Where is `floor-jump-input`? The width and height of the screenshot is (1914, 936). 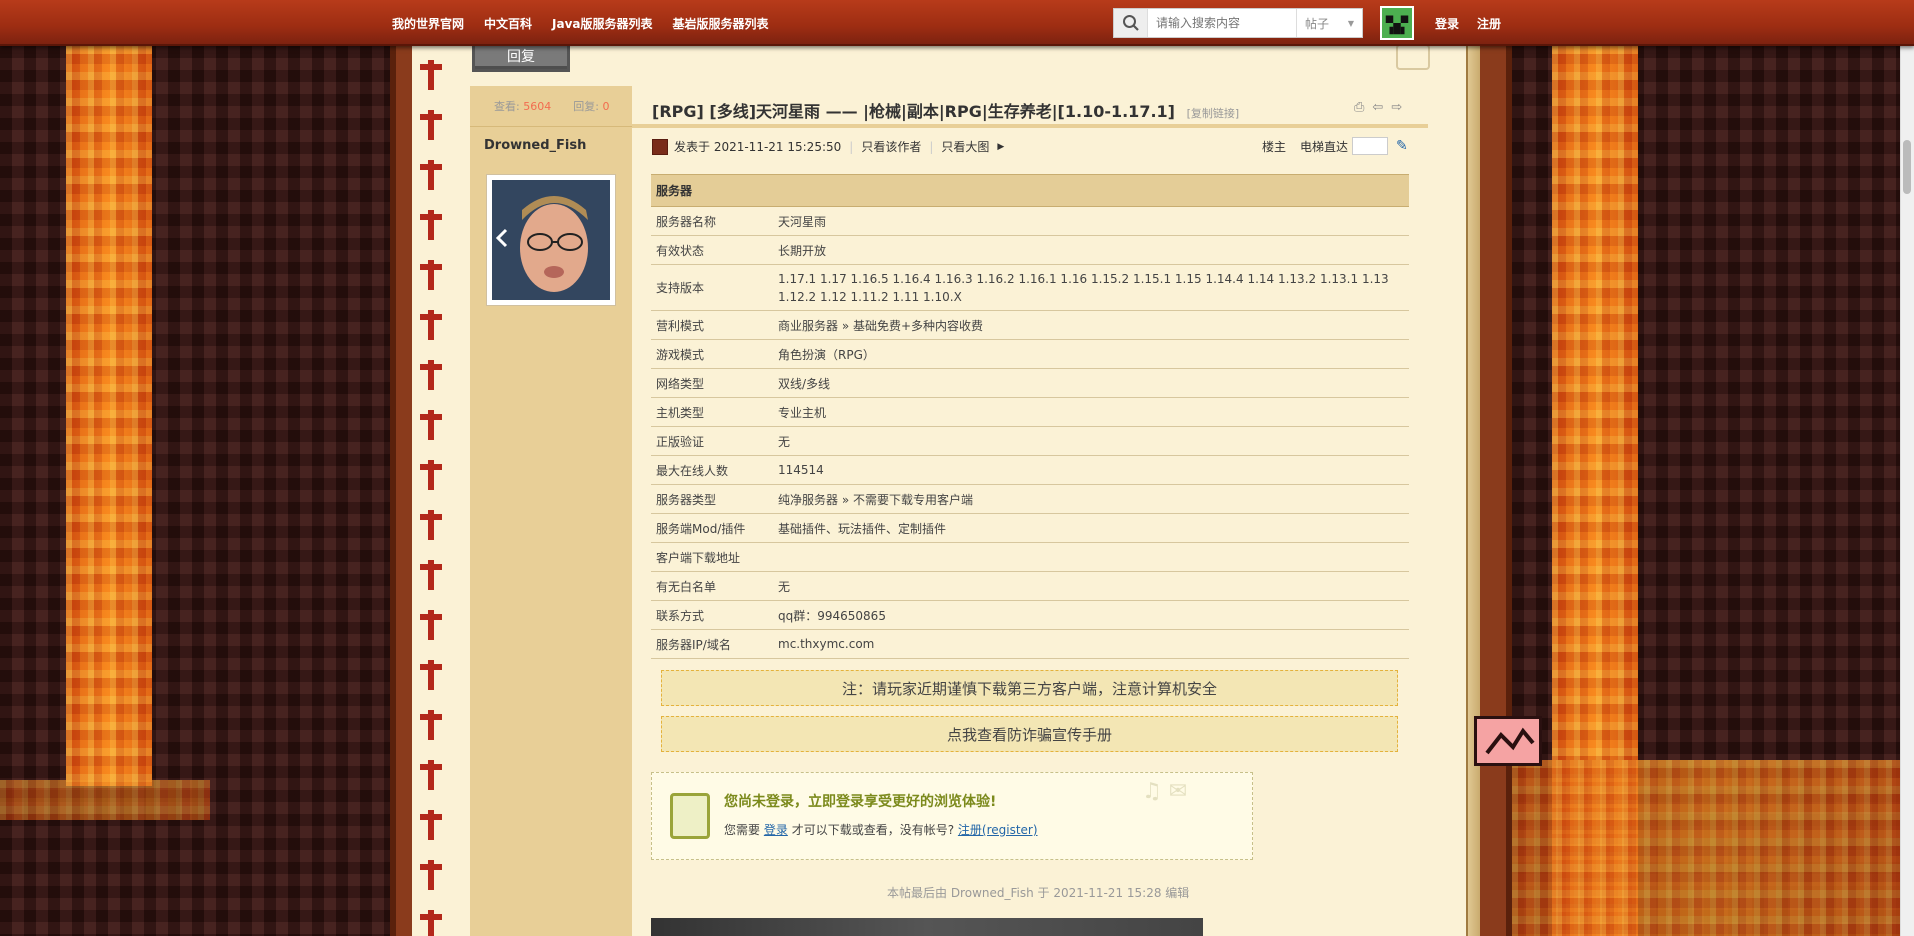
floor-jump-input is located at coordinates (1370, 146).